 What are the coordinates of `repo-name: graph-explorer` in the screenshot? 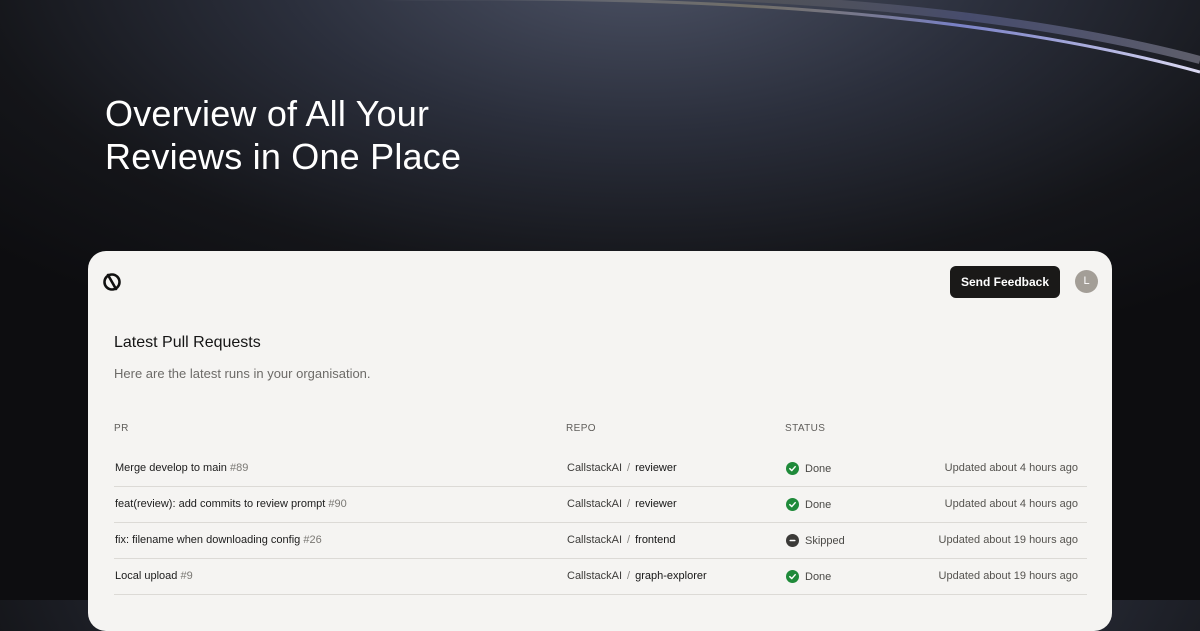 It's located at (671, 576).